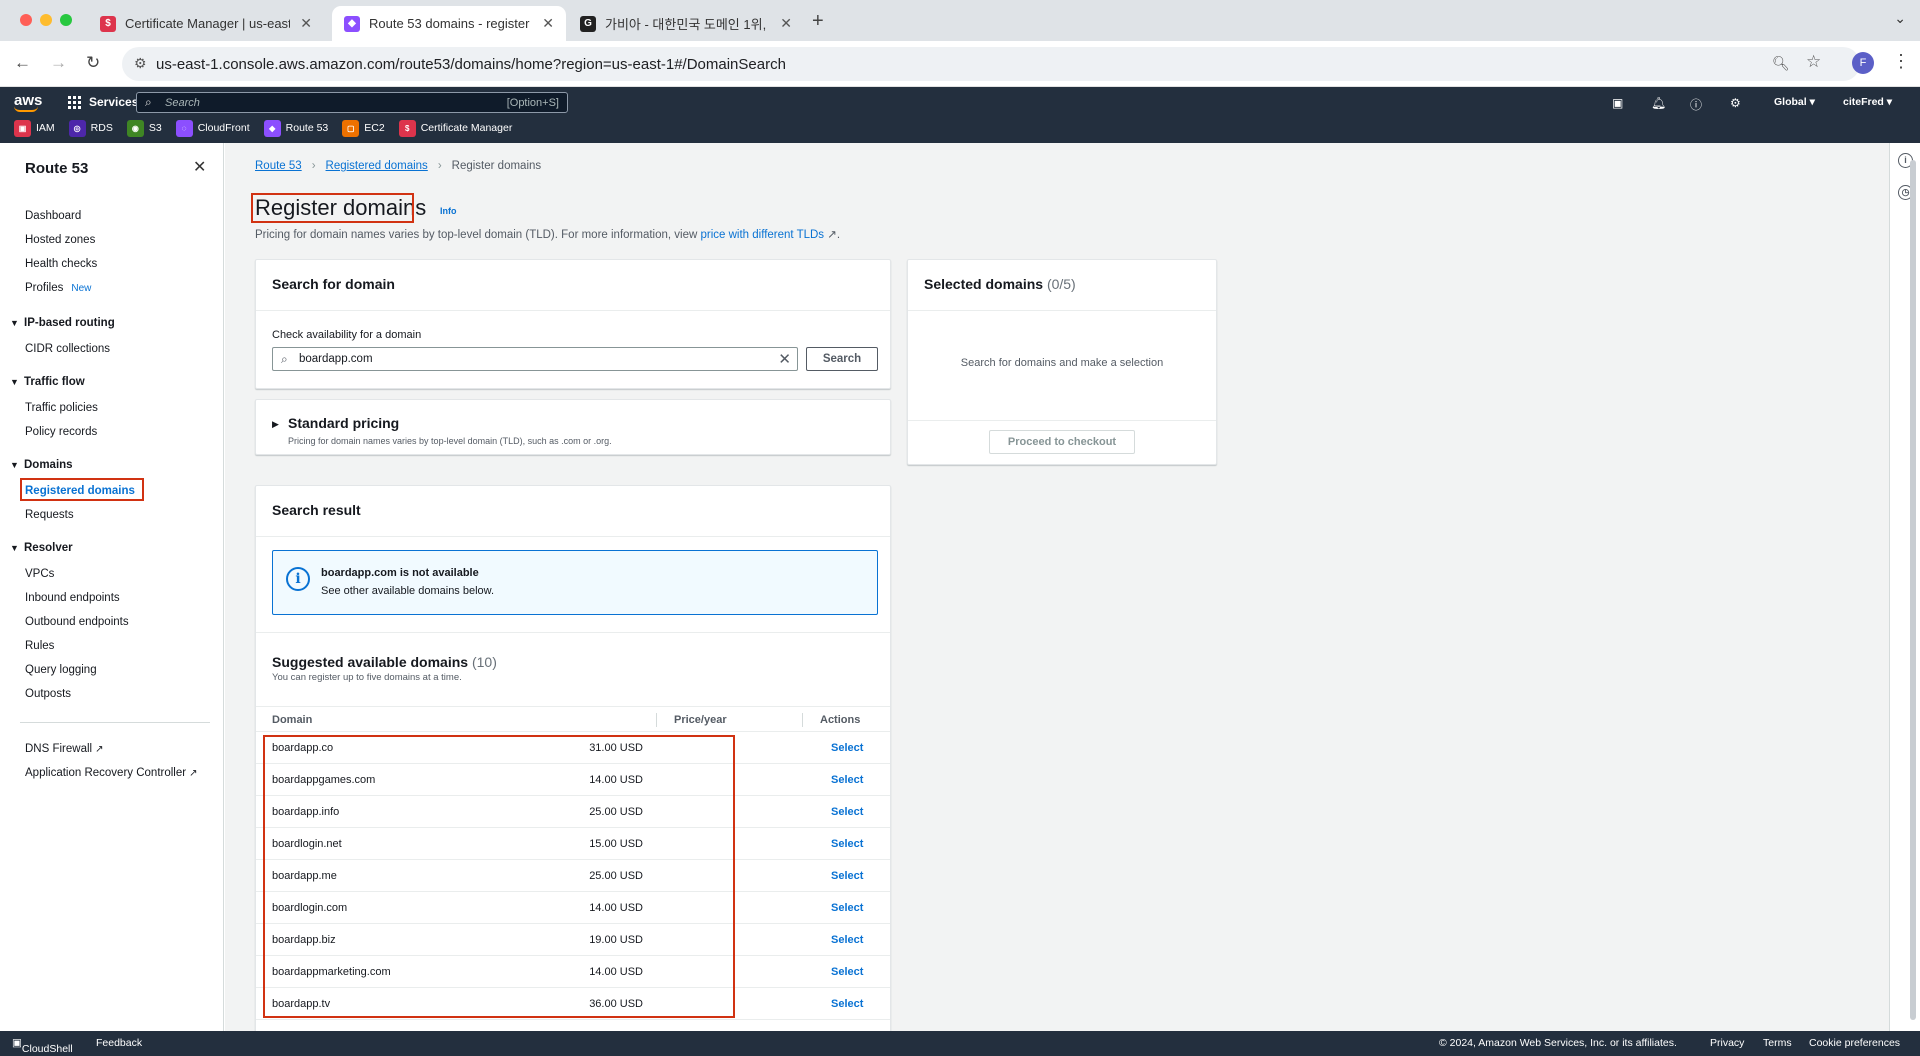  I want to click on aws-smile-icon, so click(26, 109).